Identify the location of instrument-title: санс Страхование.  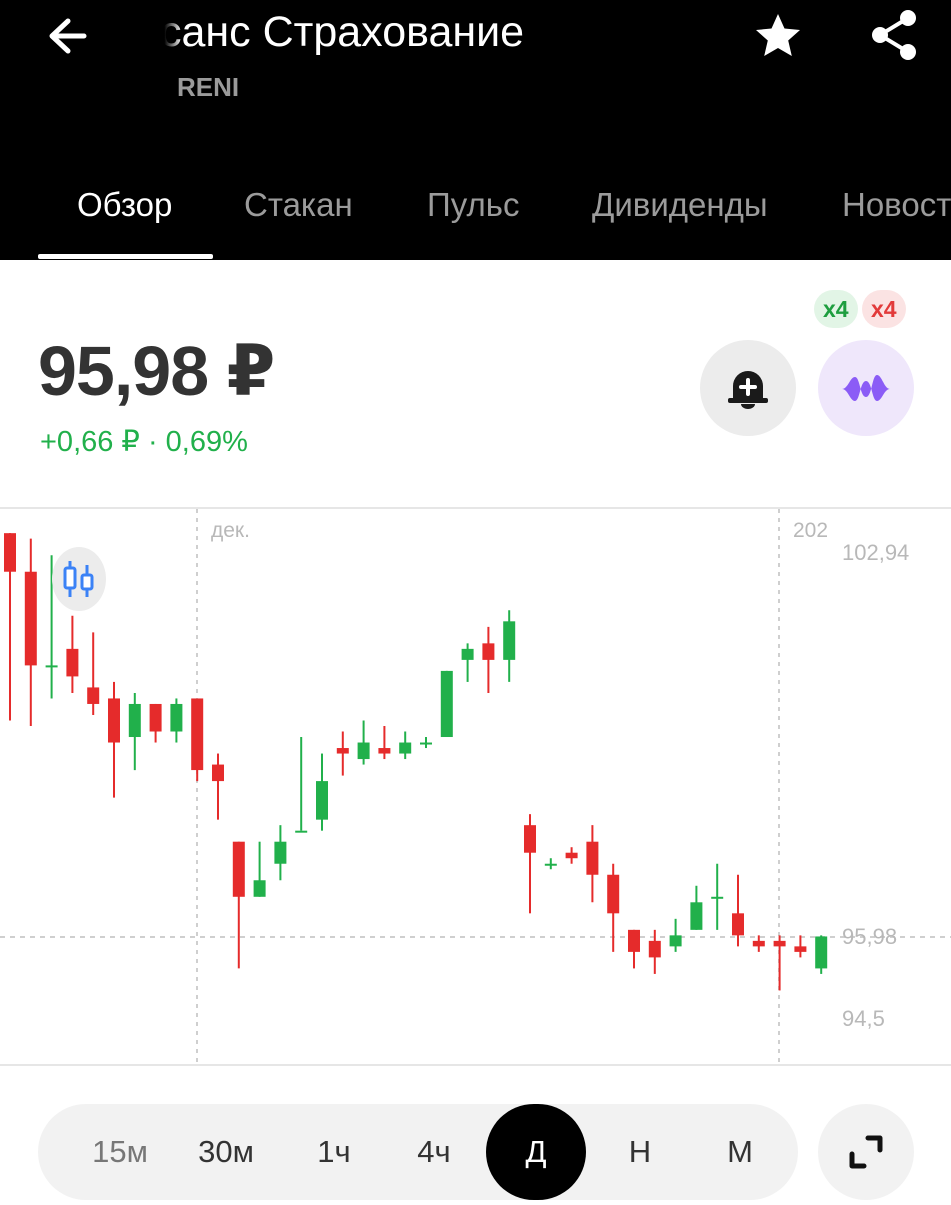
(342, 32).